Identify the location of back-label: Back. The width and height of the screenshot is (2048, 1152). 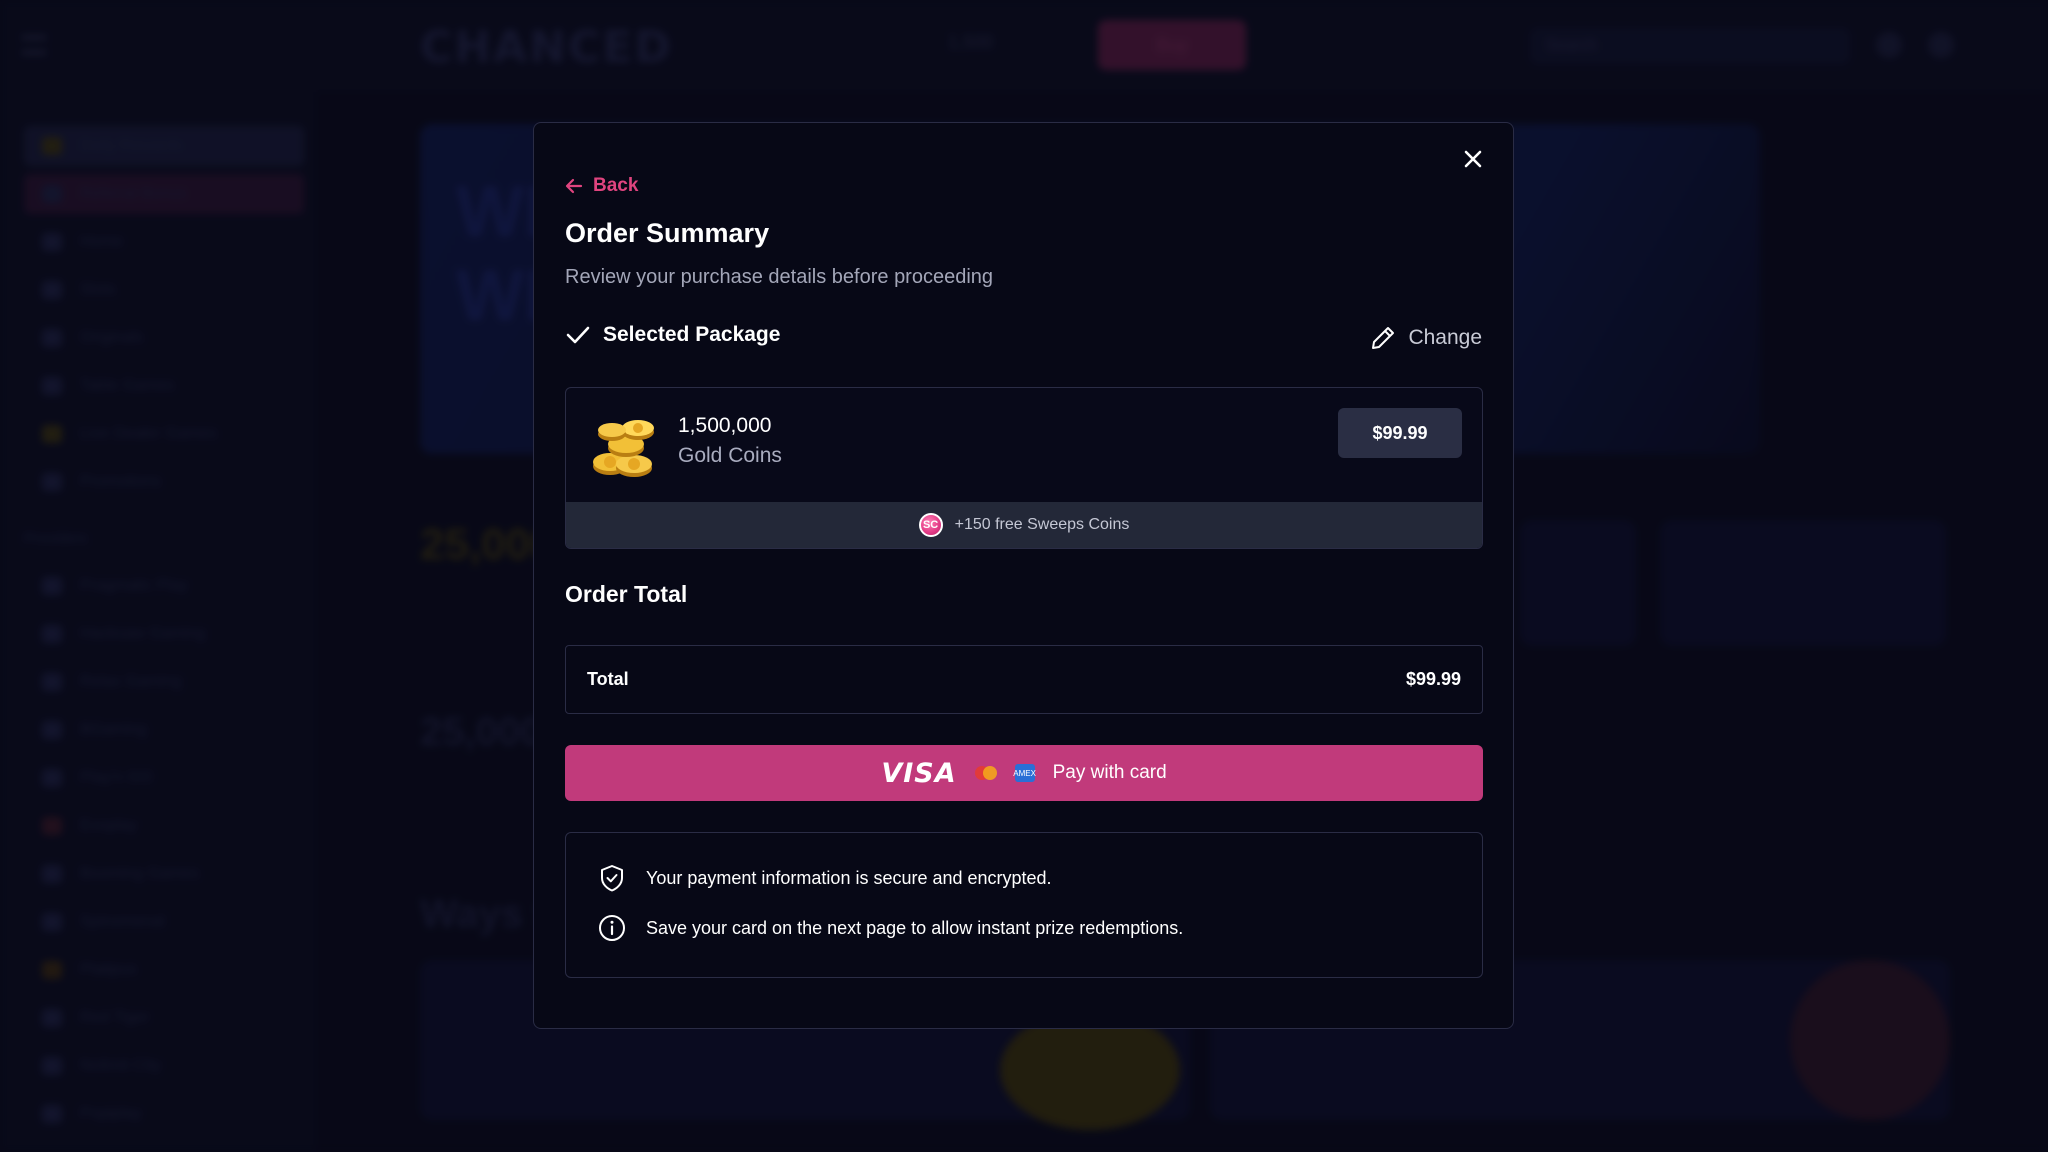
(616, 185).